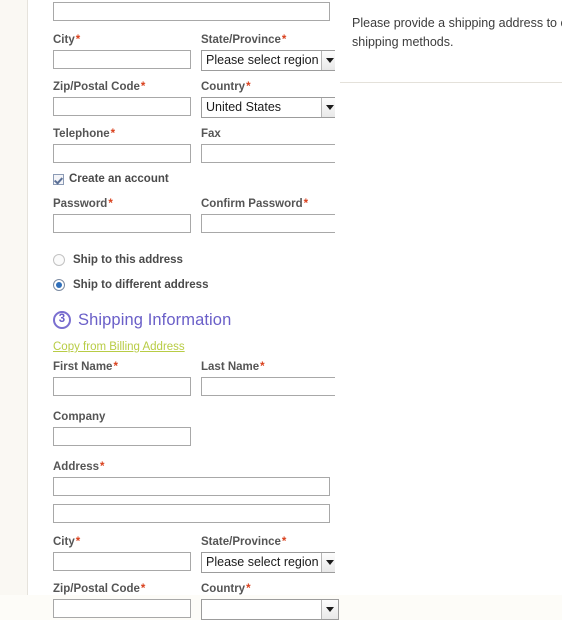 Image resolution: width=562 pixels, height=620 pixels. I want to click on billing-country-field: Country* United States, so click(270, 99).